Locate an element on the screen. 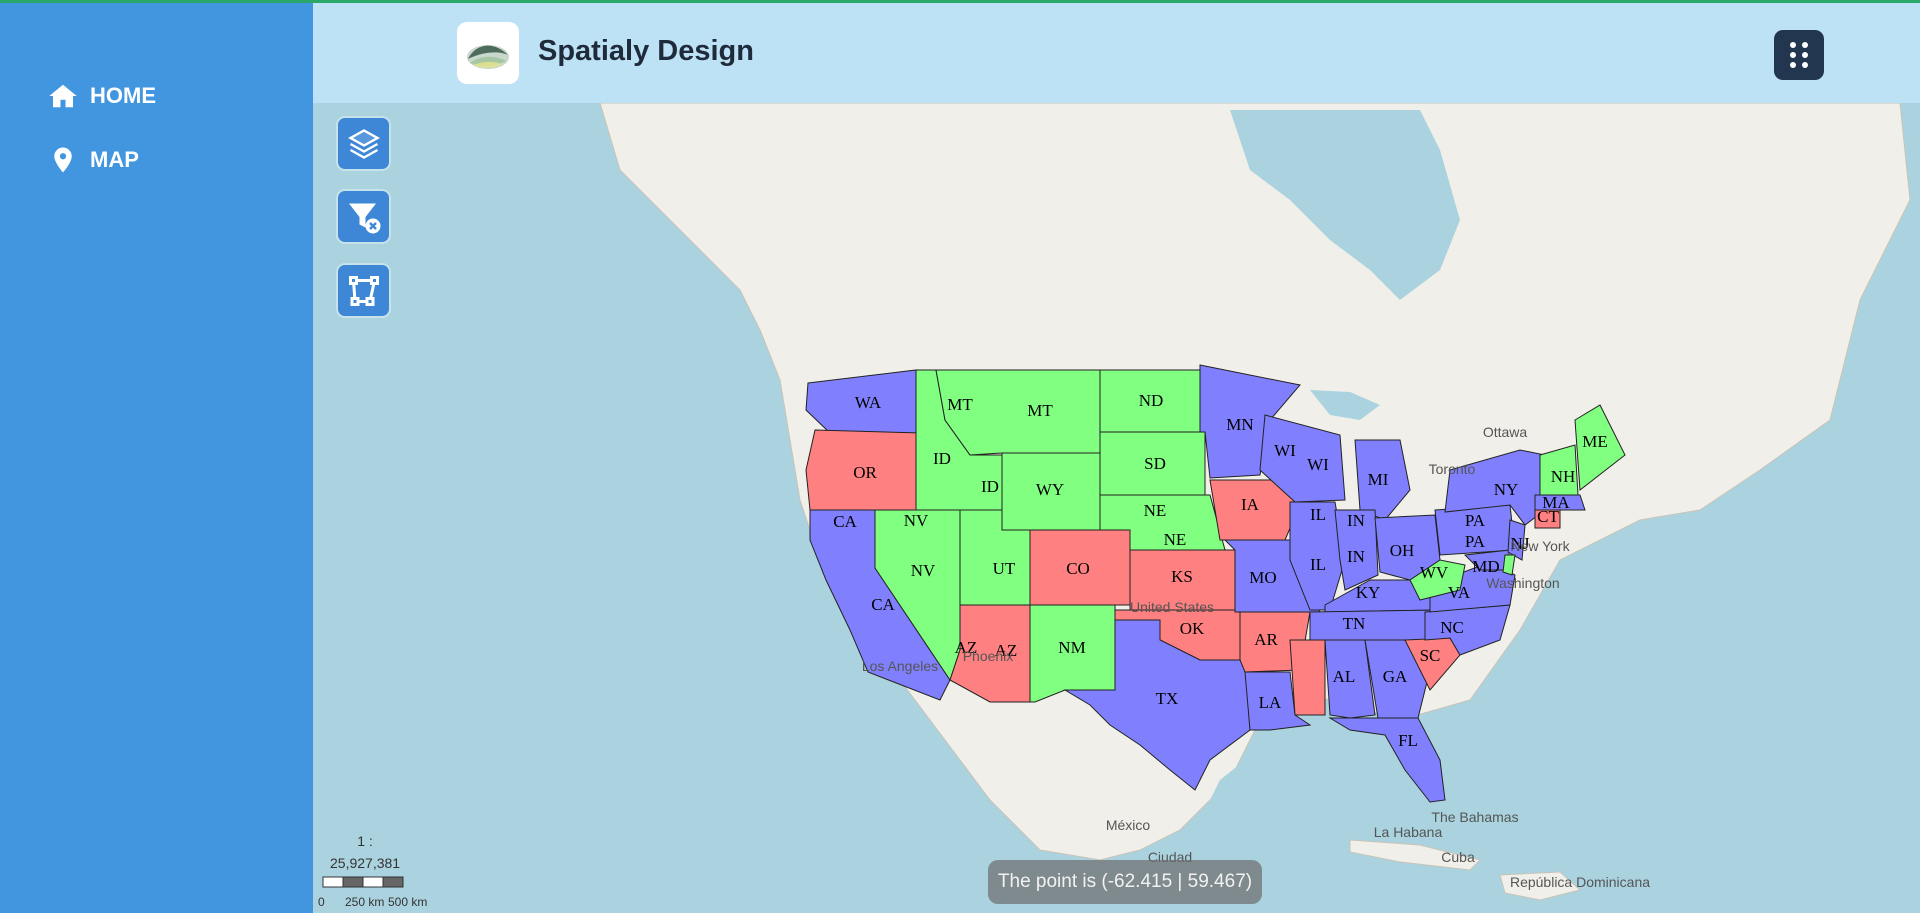  place-label: Phoenix is located at coordinates (988, 656).